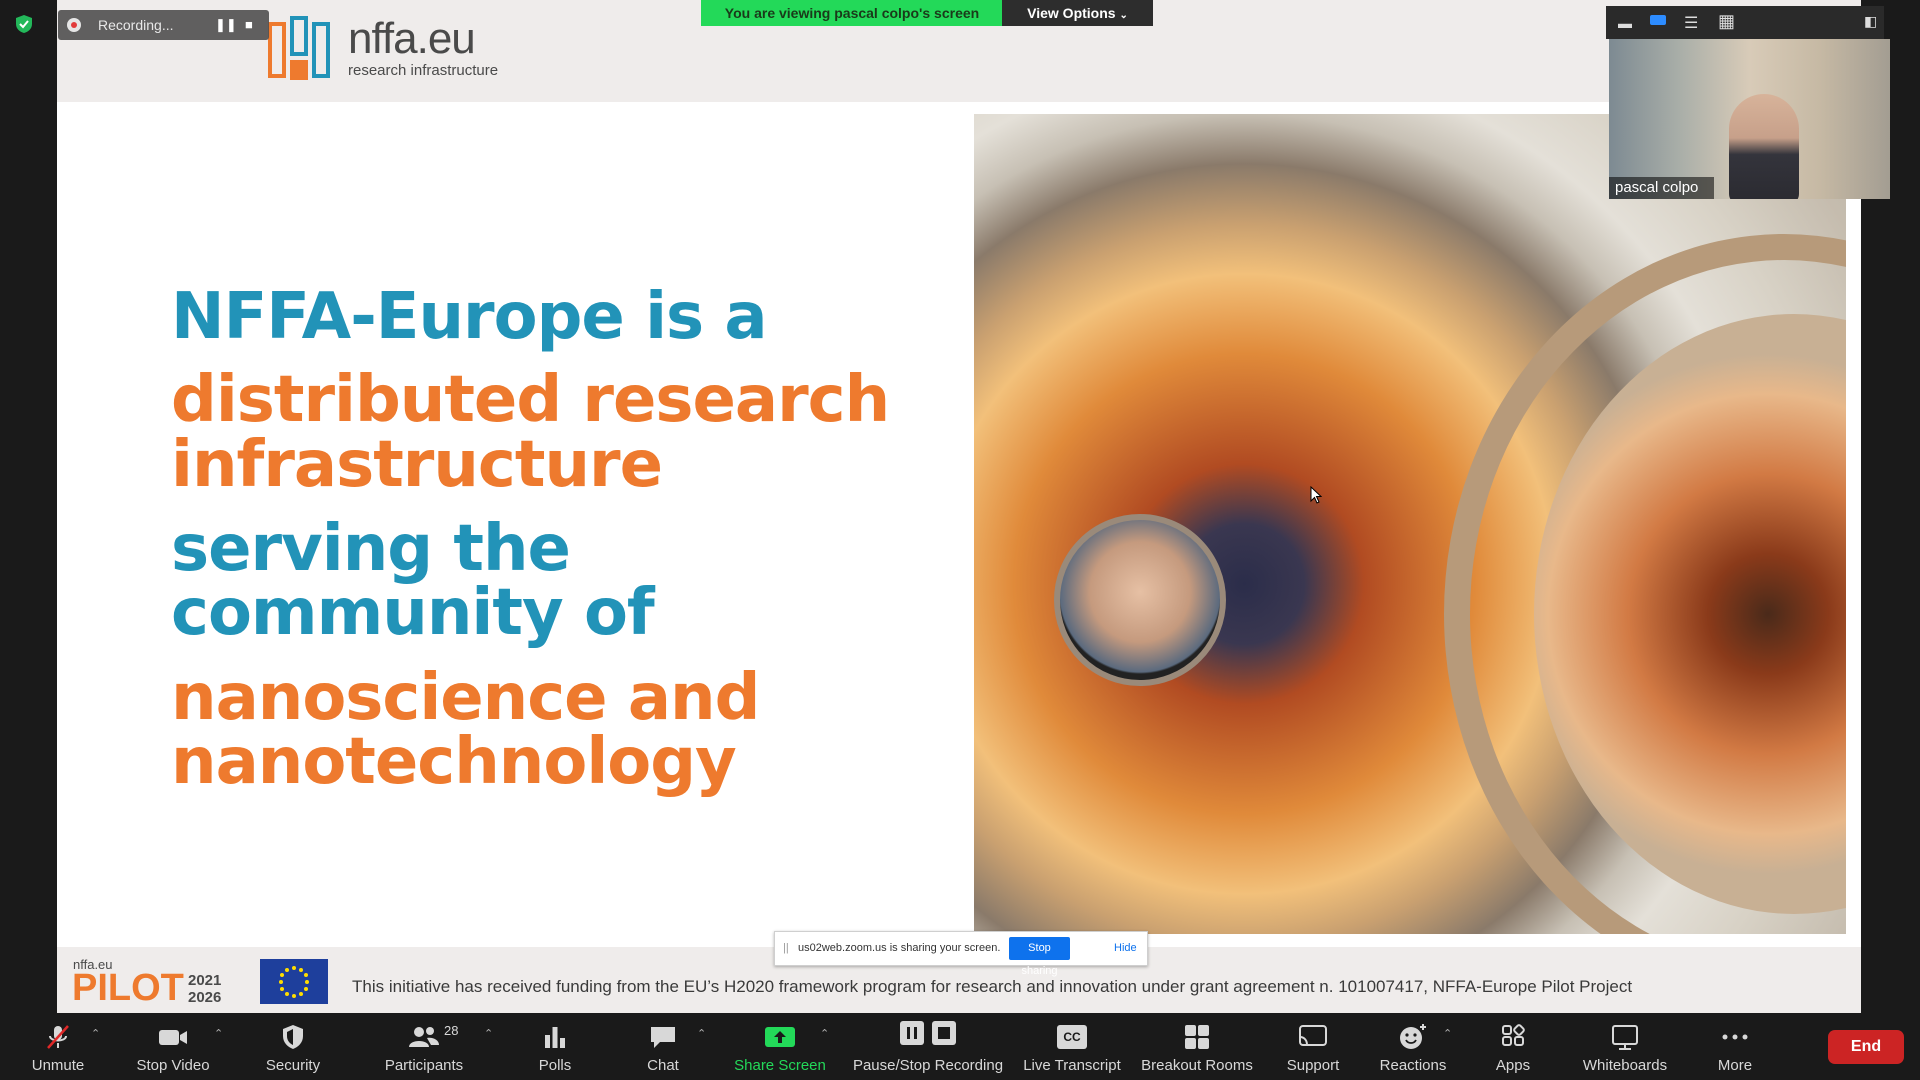  I want to click on stop-sharing-button: Stop sharing, so click(1039, 957).